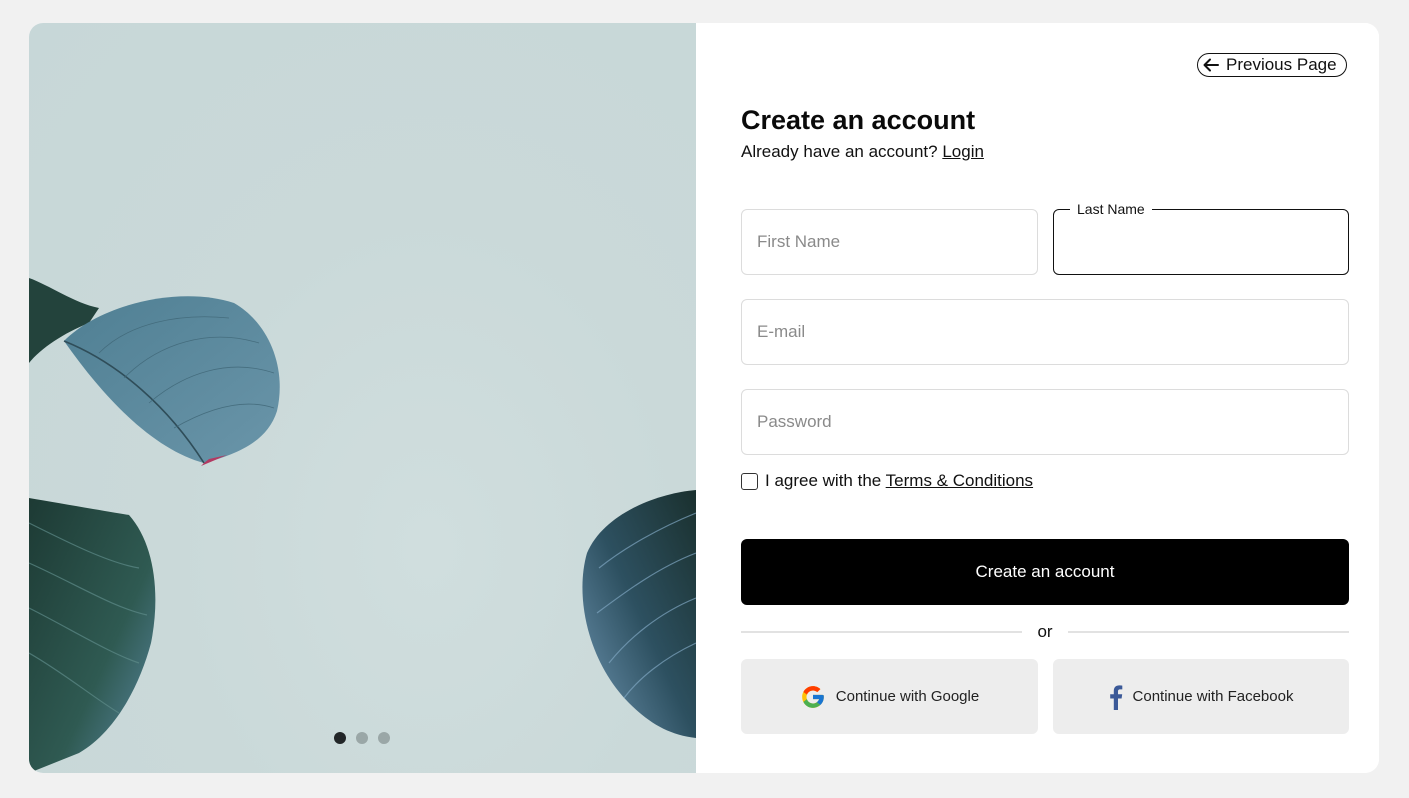 This screenshot has width=1409, height=798. What do you see at coordinates (1115, 697) in the screenshot?
I see `facebook-icon` at bounding box center [1115, 697].